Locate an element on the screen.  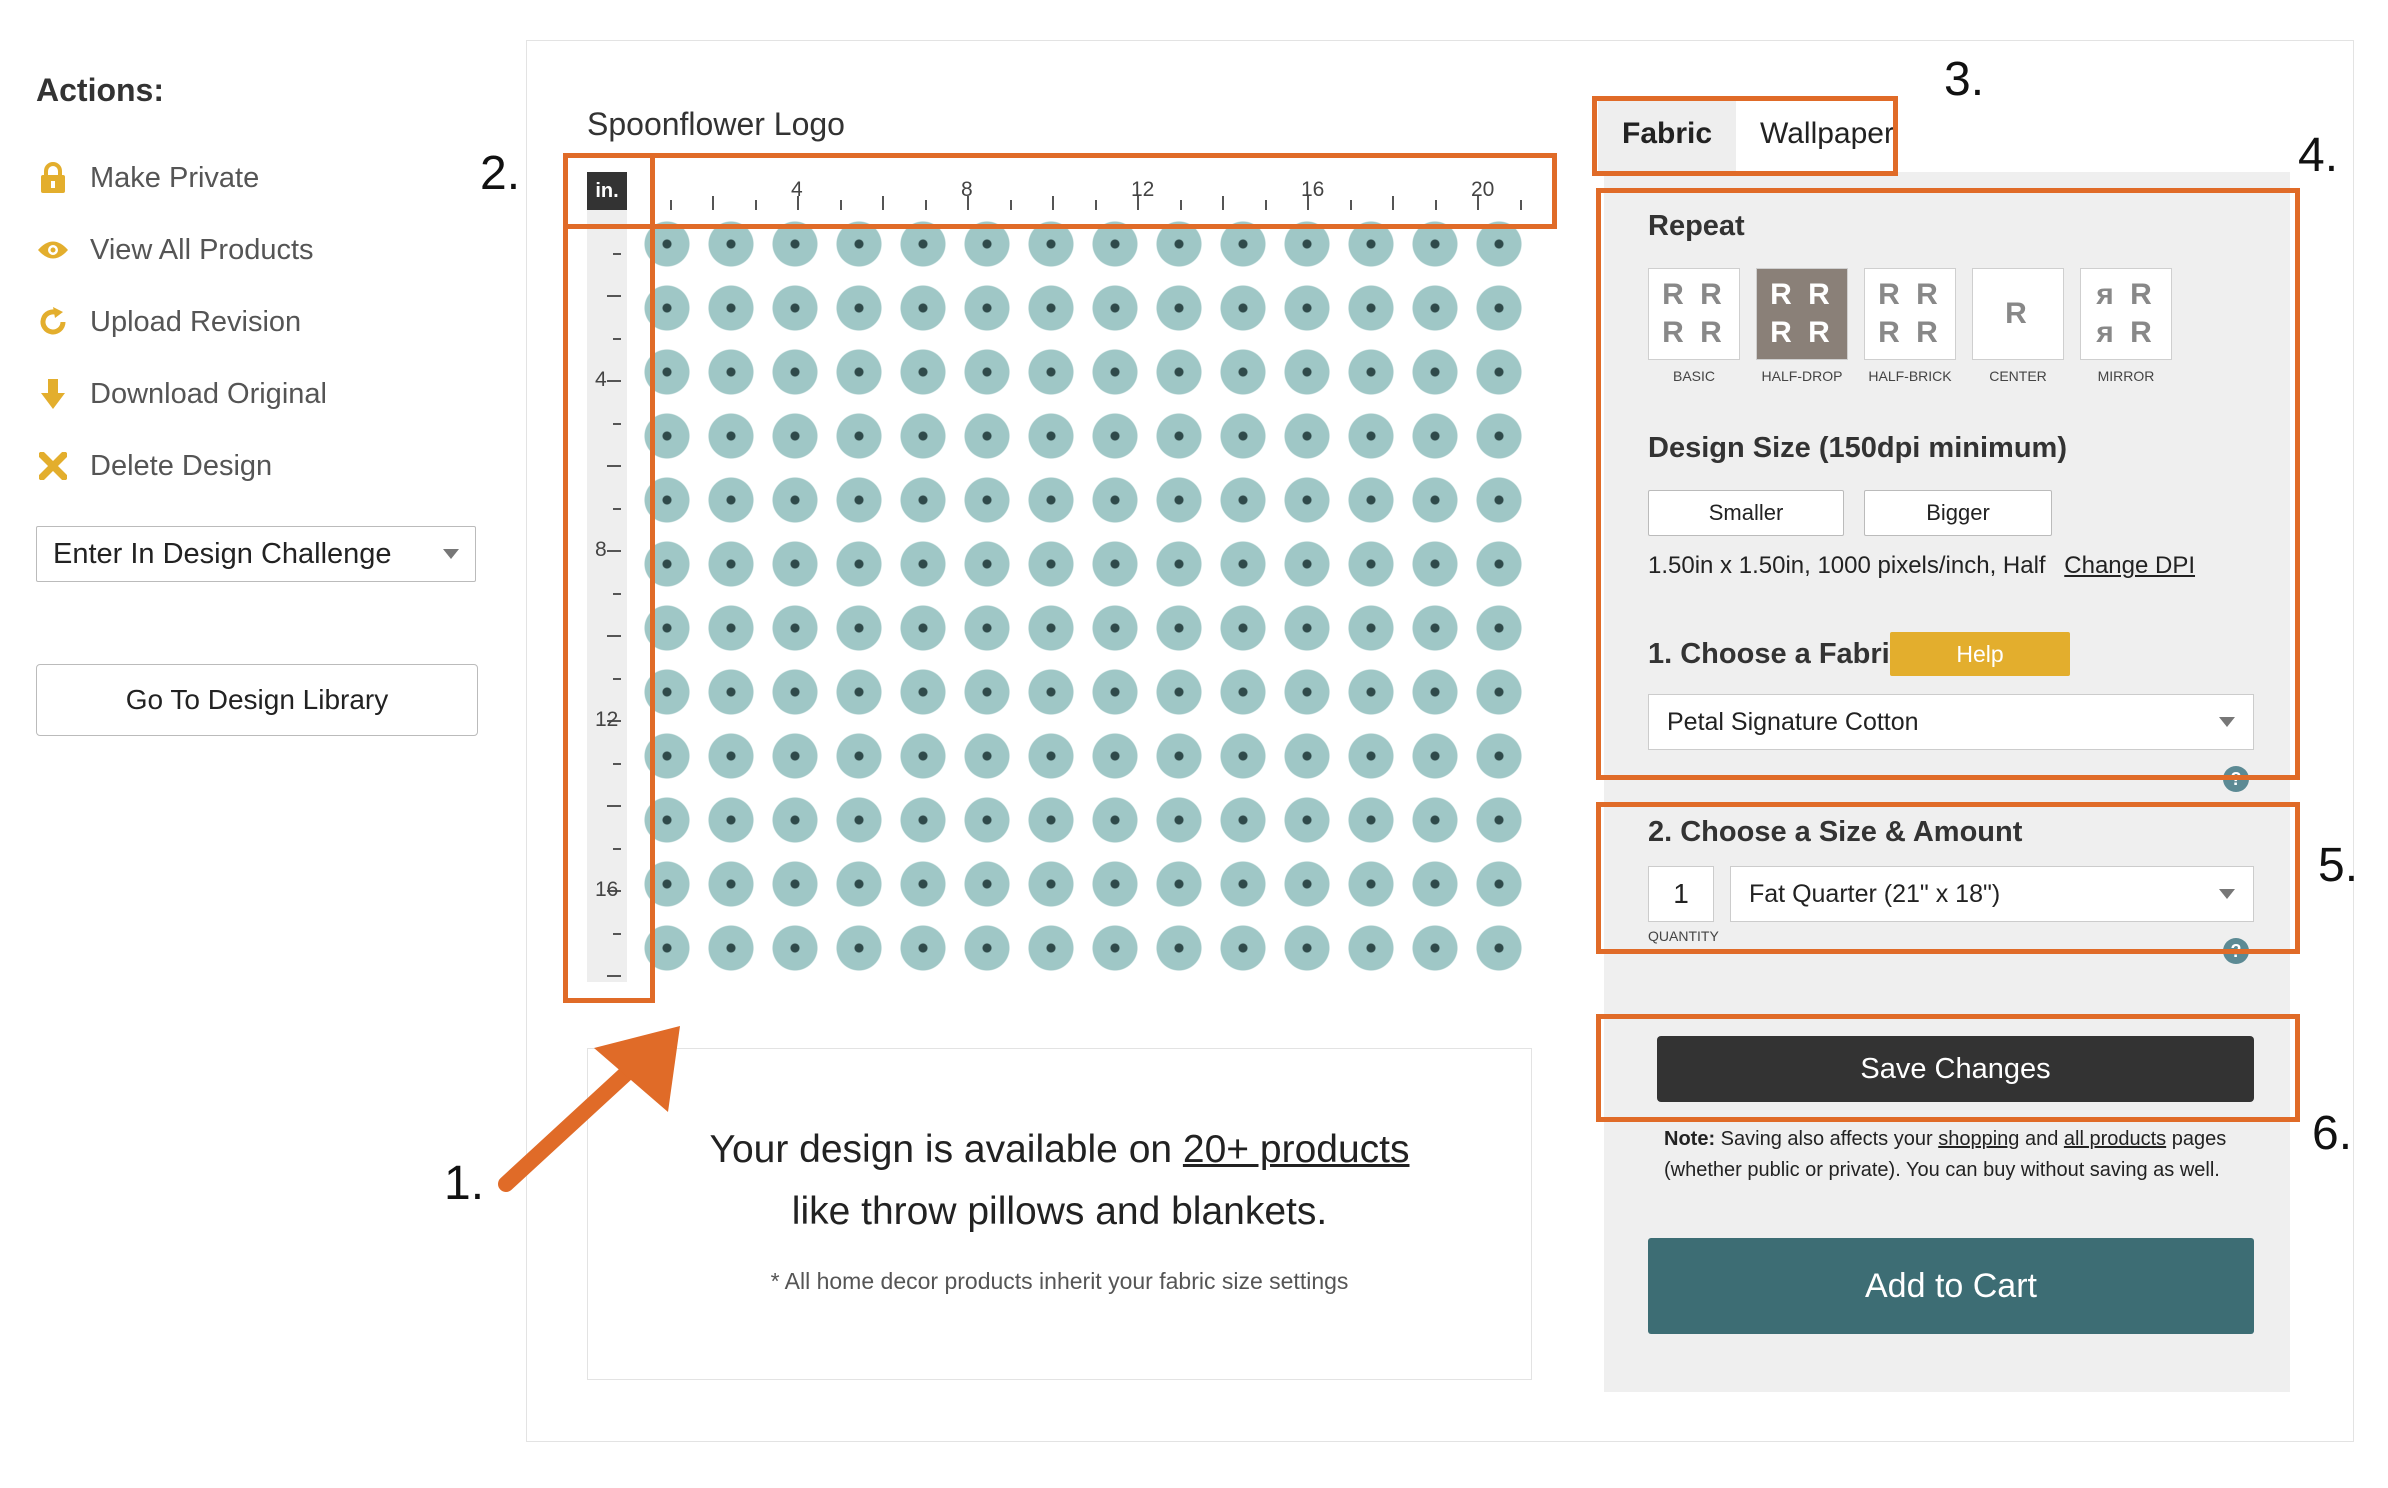
annotation-number-1: 1. is located at coordinates (464, 1183).